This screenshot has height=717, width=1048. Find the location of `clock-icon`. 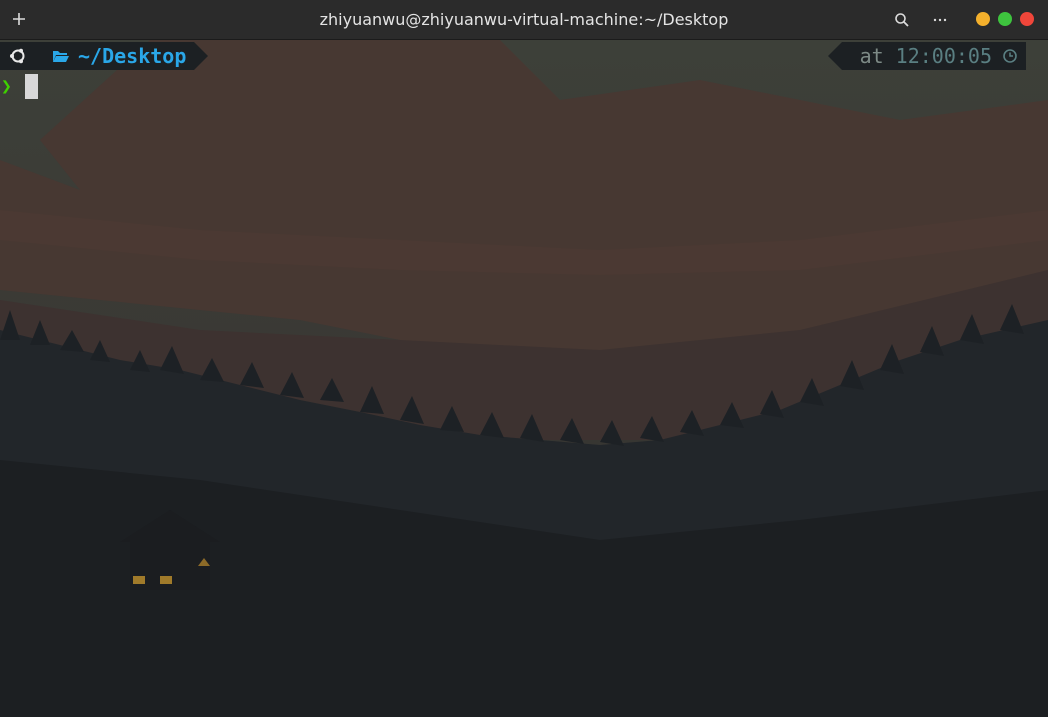

clock-icon is located at coordinates (1010, 56).